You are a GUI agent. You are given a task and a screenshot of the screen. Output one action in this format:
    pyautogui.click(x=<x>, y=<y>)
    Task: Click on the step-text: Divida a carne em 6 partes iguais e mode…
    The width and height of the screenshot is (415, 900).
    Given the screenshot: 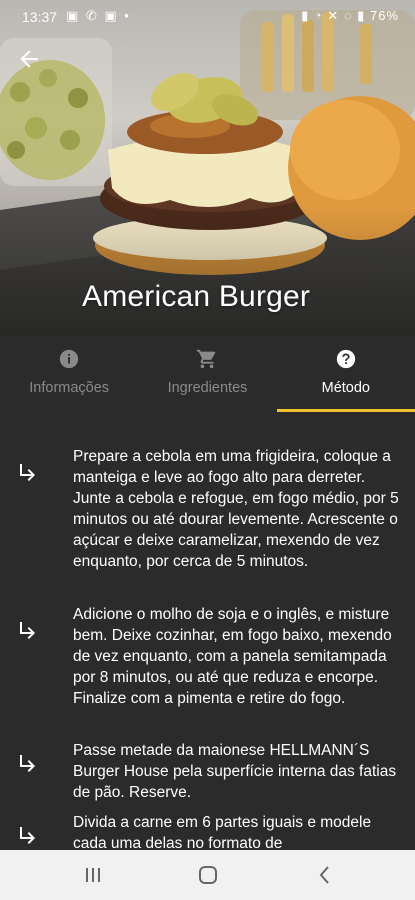 What is the action you would take?
    pyautogui.click(x=222, y=832)
    